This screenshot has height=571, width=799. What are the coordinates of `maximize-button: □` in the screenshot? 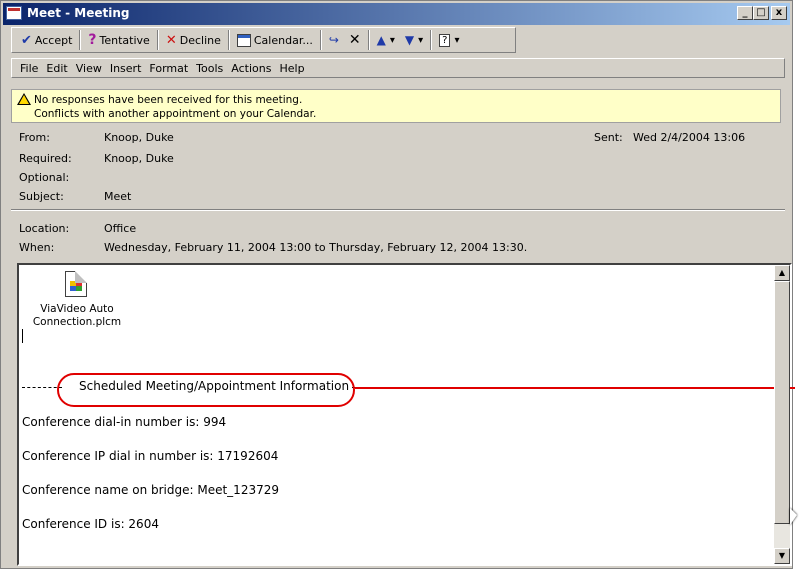 It's located at (761, 13).